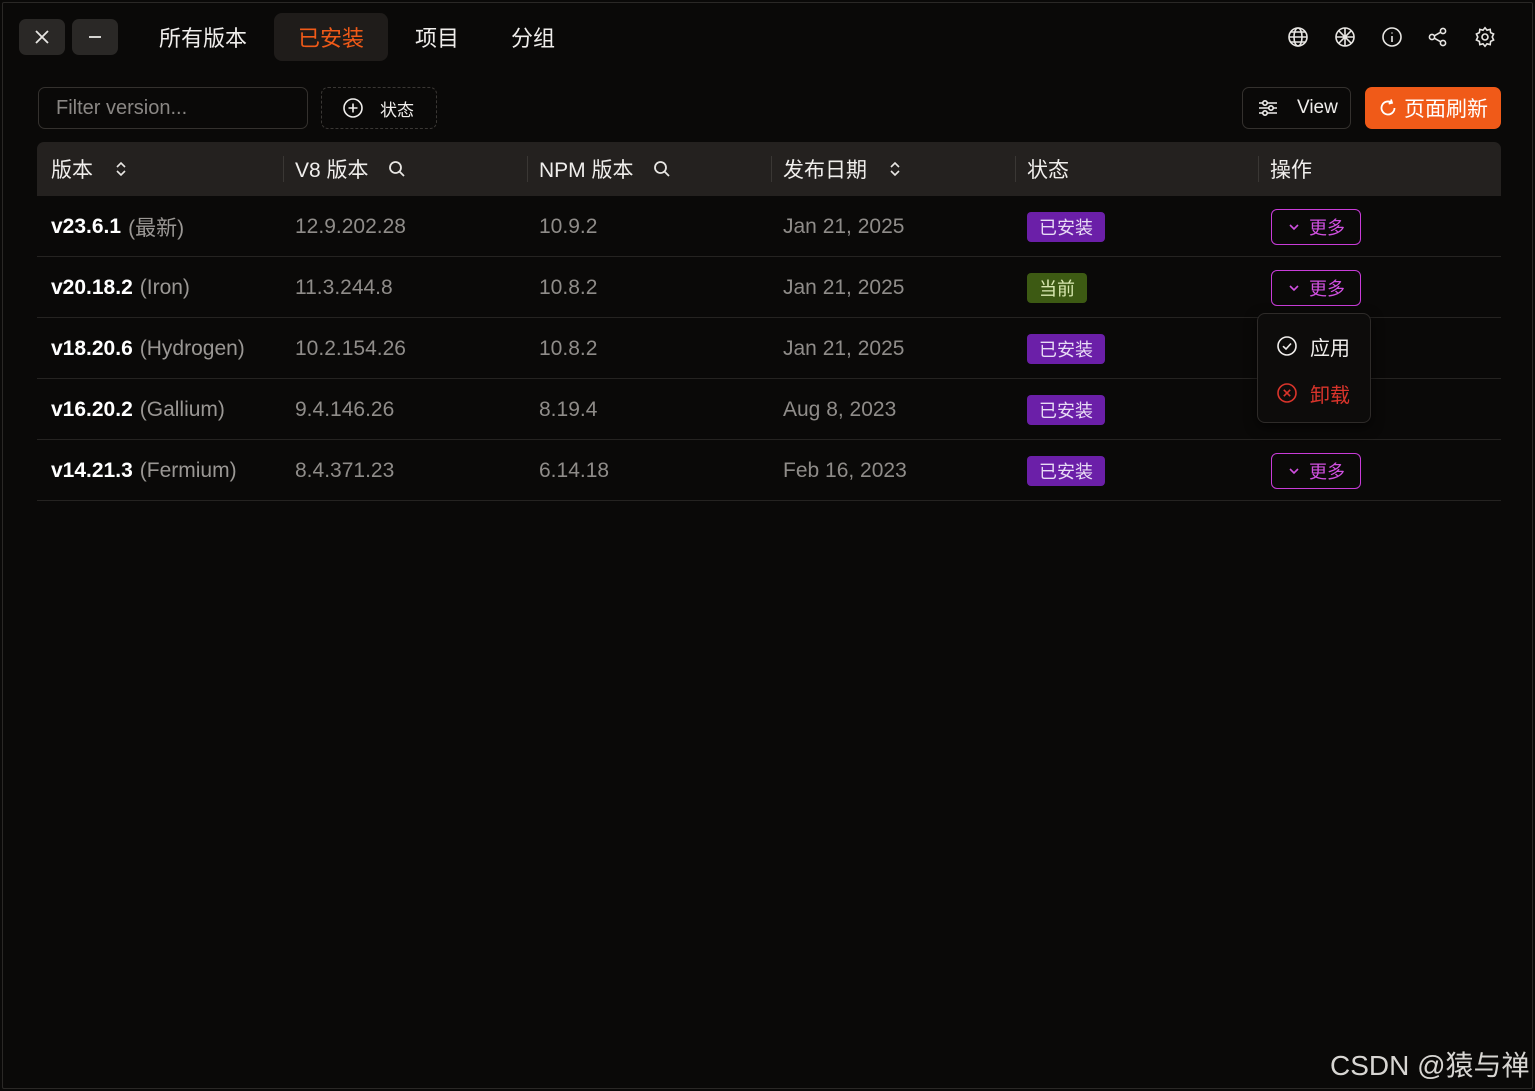  I want to click on refresh-label: 页面刷新, so click(1446, 109).